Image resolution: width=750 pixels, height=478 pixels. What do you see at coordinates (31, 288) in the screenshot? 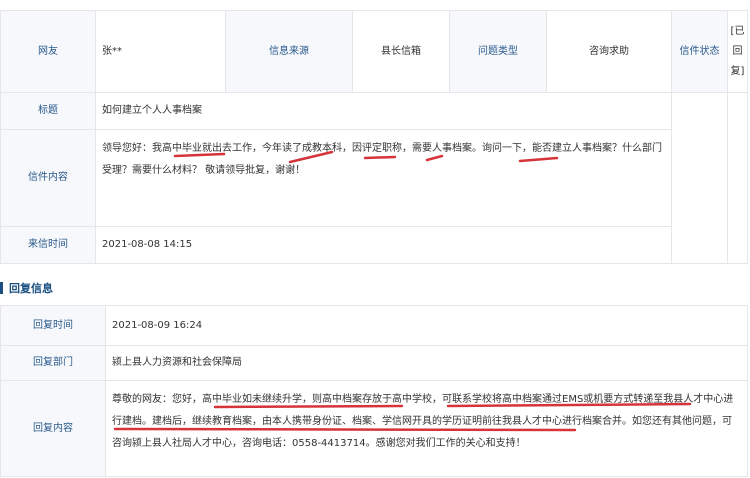
I see `reply-section-title-text: 回复信息` at bounding box center [31, 288].